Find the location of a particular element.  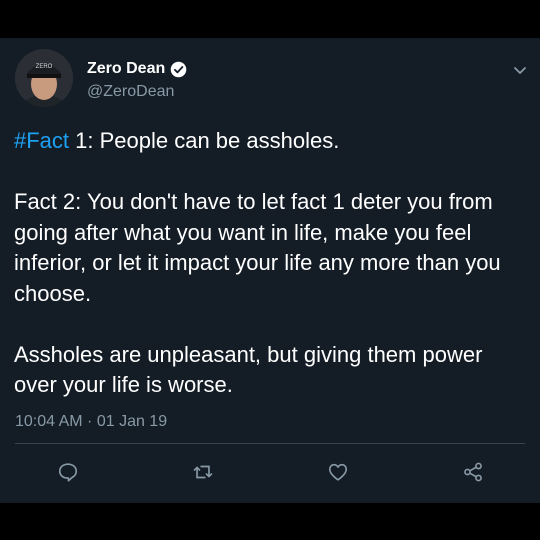

hashtag-link: #Fact is located at coordinates (41, 140).